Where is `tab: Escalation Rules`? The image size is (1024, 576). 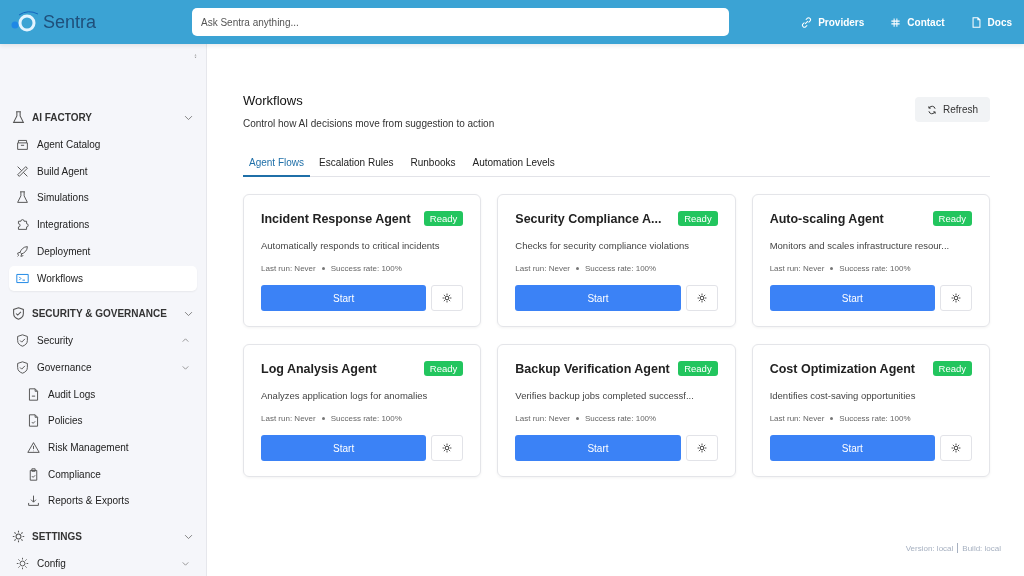
tab: Escalation Rules is located at coordinates (356, 164).